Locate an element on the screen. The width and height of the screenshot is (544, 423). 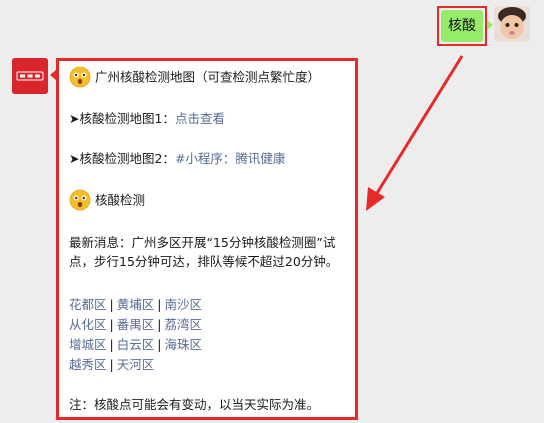
reply-title-row: 广州核酸检测地图（可查检测点繁忙度） is located at coordinates (195, 77).